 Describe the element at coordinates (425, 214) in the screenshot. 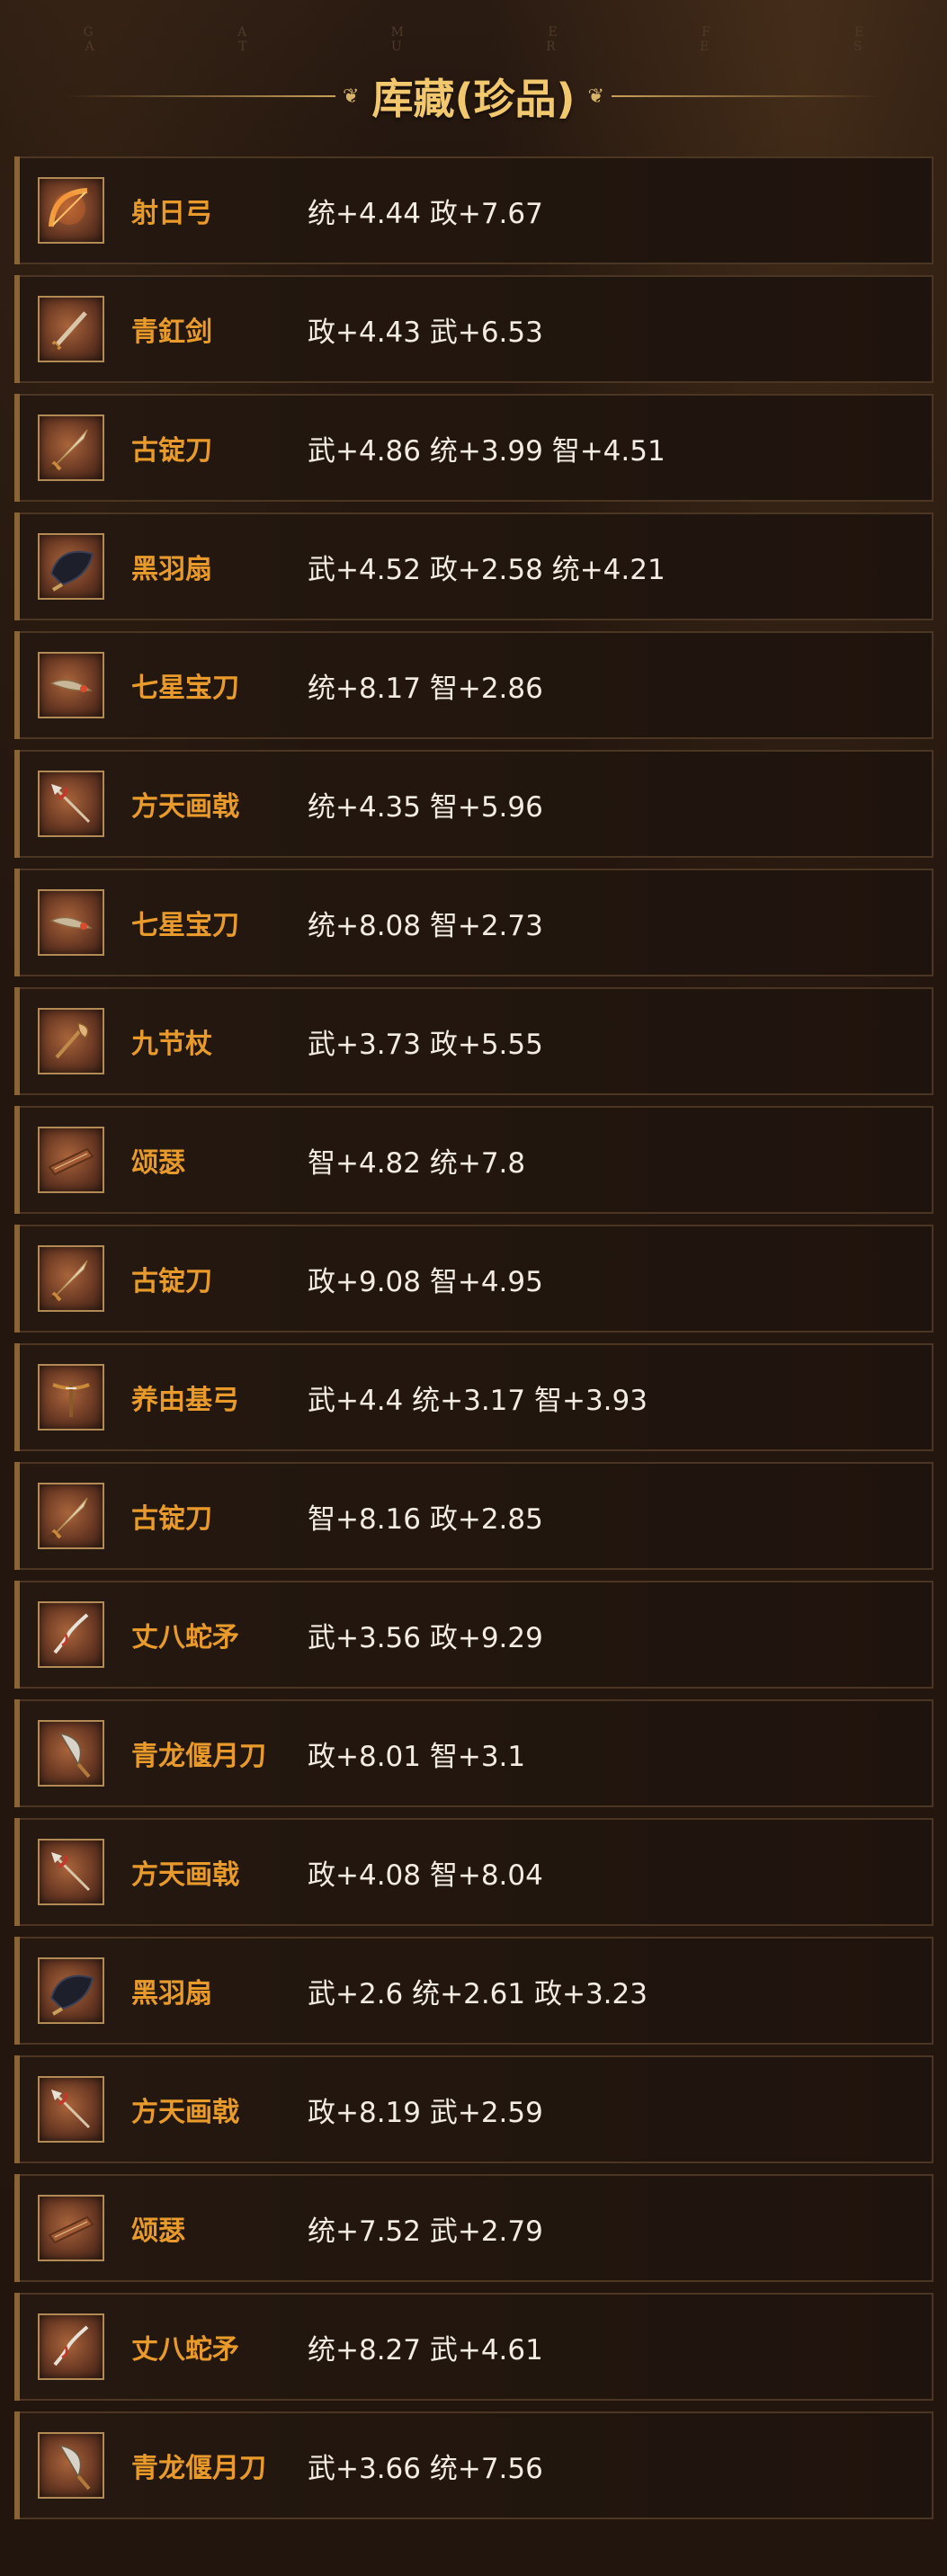

I see `item-stats: 统+4.44 政+7.67` at that location.